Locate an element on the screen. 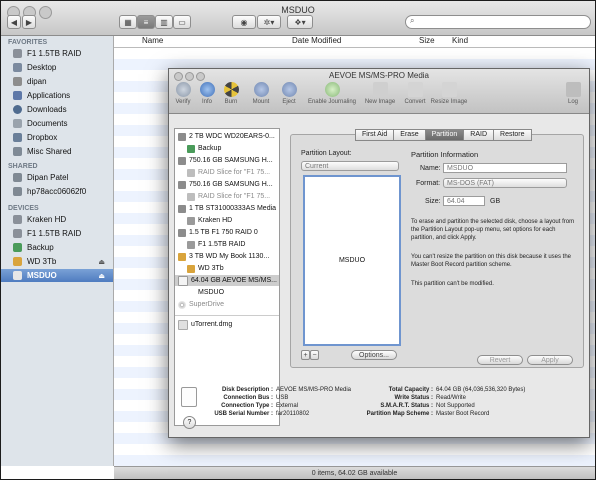 This screenshot has height=480, width=596. apply-button: Apply is located at coordinates (550, 360).